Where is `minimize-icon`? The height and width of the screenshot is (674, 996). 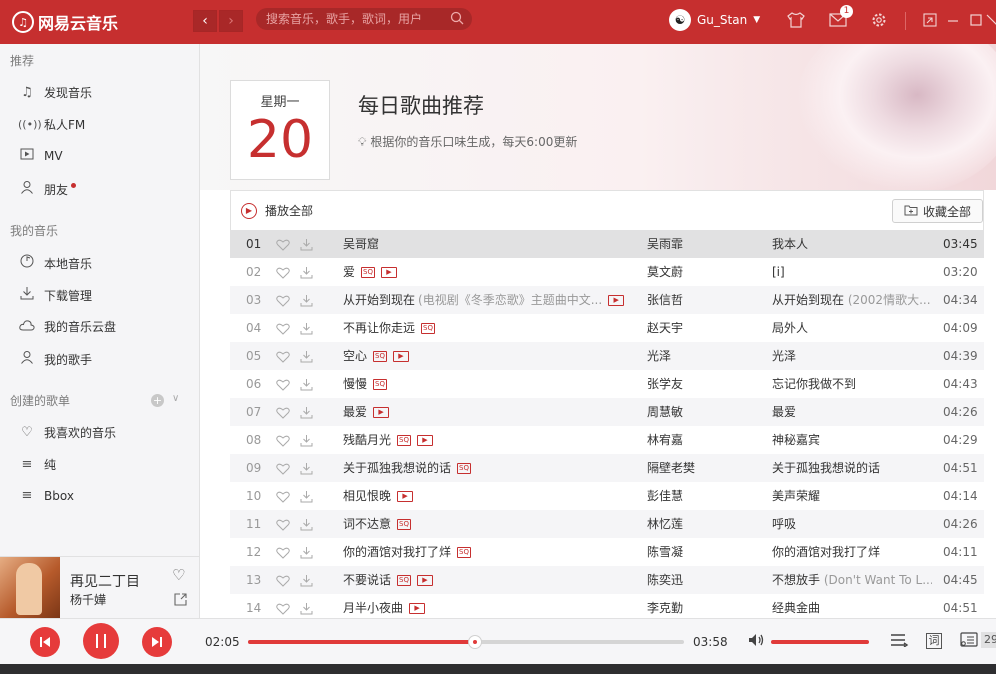 minimize-icon is located at coordinates (953, 20).